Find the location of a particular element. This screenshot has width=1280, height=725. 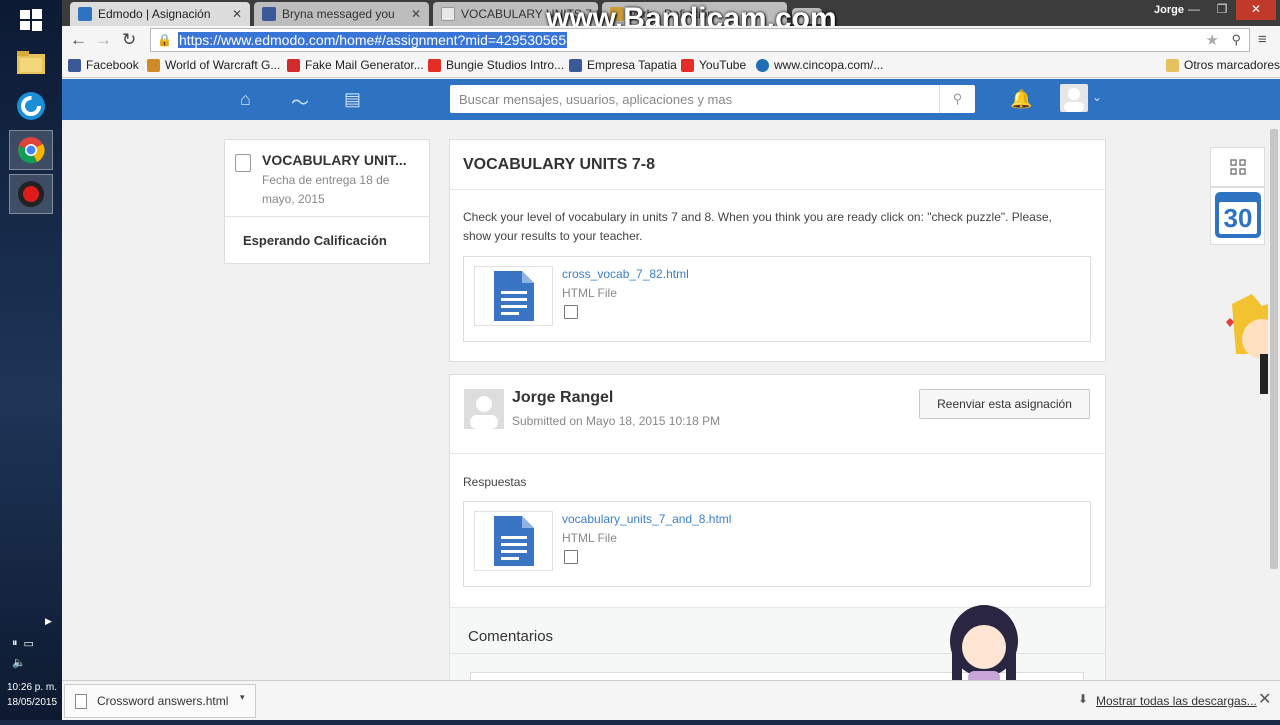

notification-bell-icon: 🔔 is located at coordinates (1021, 99).